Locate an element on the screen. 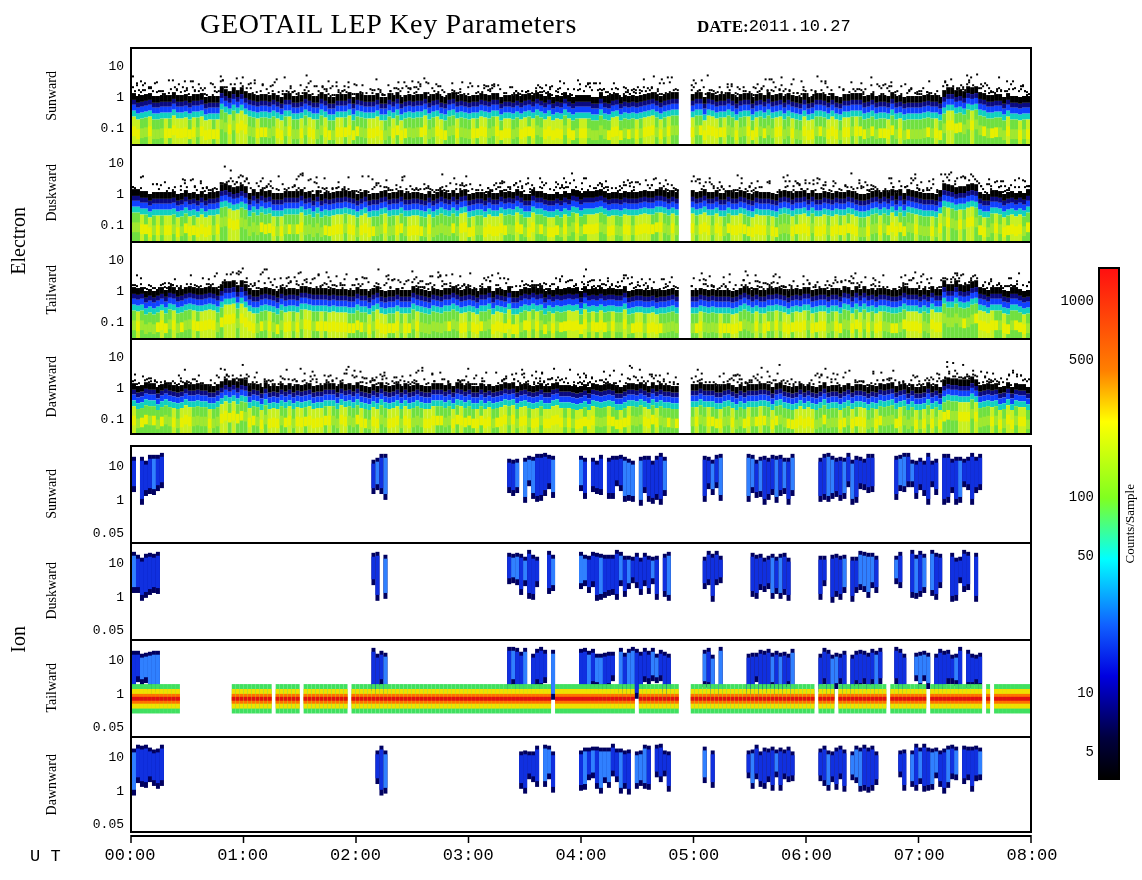  date-value: 2011.10.27 is located at coordinates (799, 26).